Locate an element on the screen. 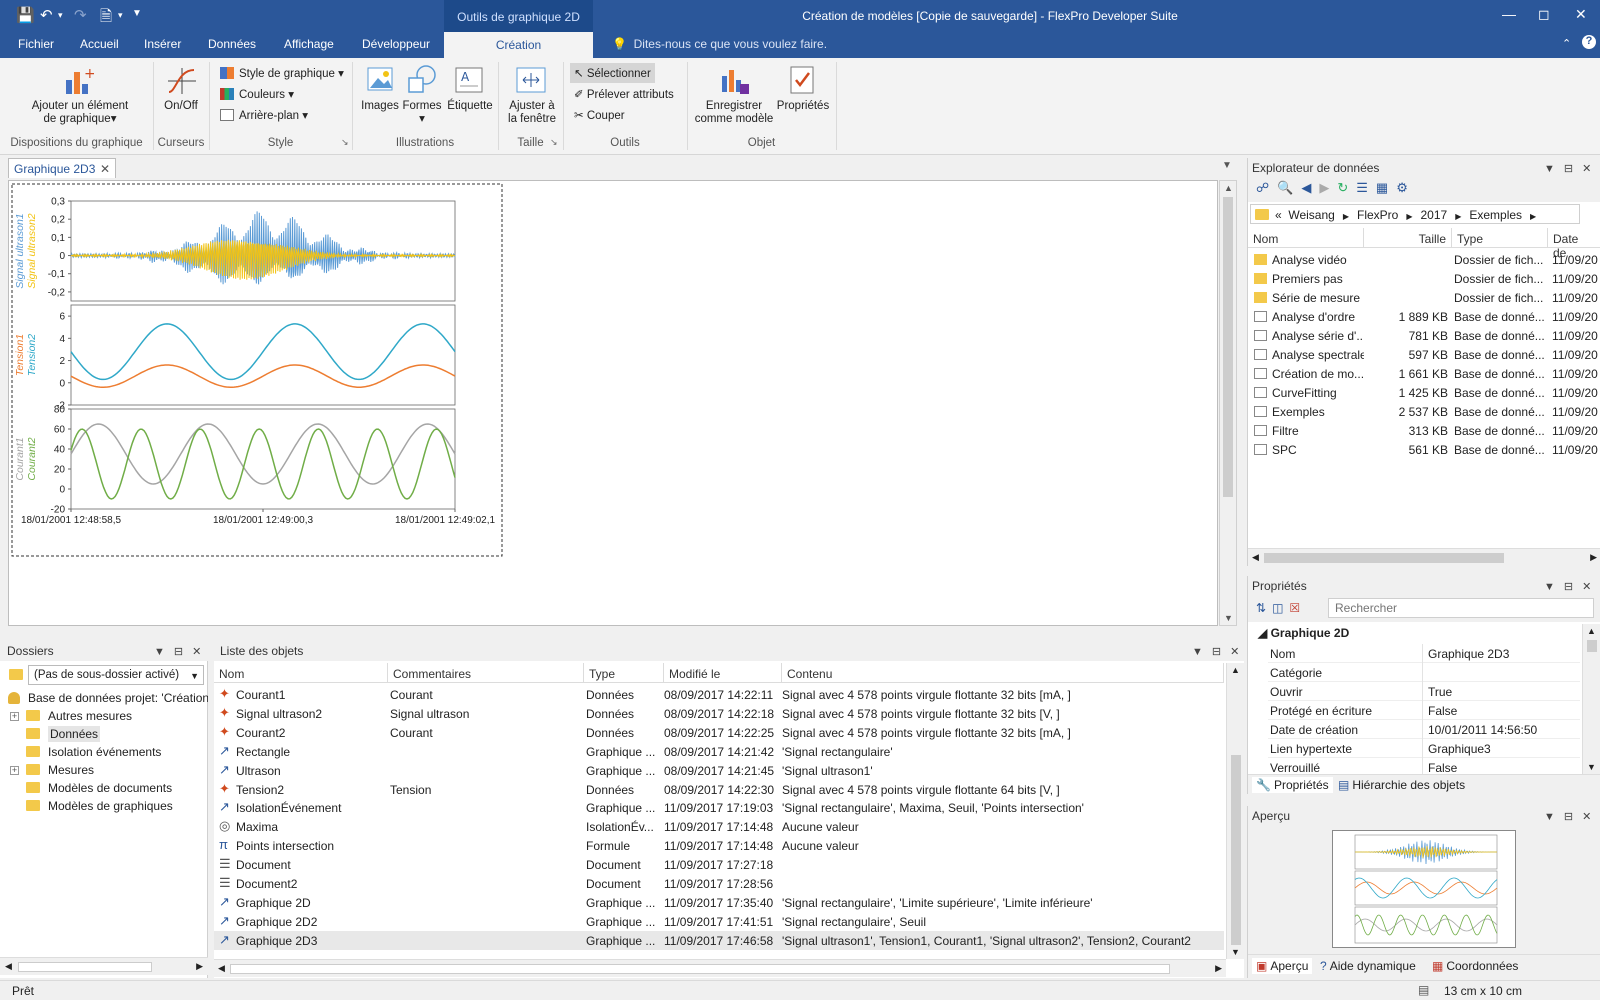  undo-dropdown-icon: ▾ is located at coordinates (60, 15).